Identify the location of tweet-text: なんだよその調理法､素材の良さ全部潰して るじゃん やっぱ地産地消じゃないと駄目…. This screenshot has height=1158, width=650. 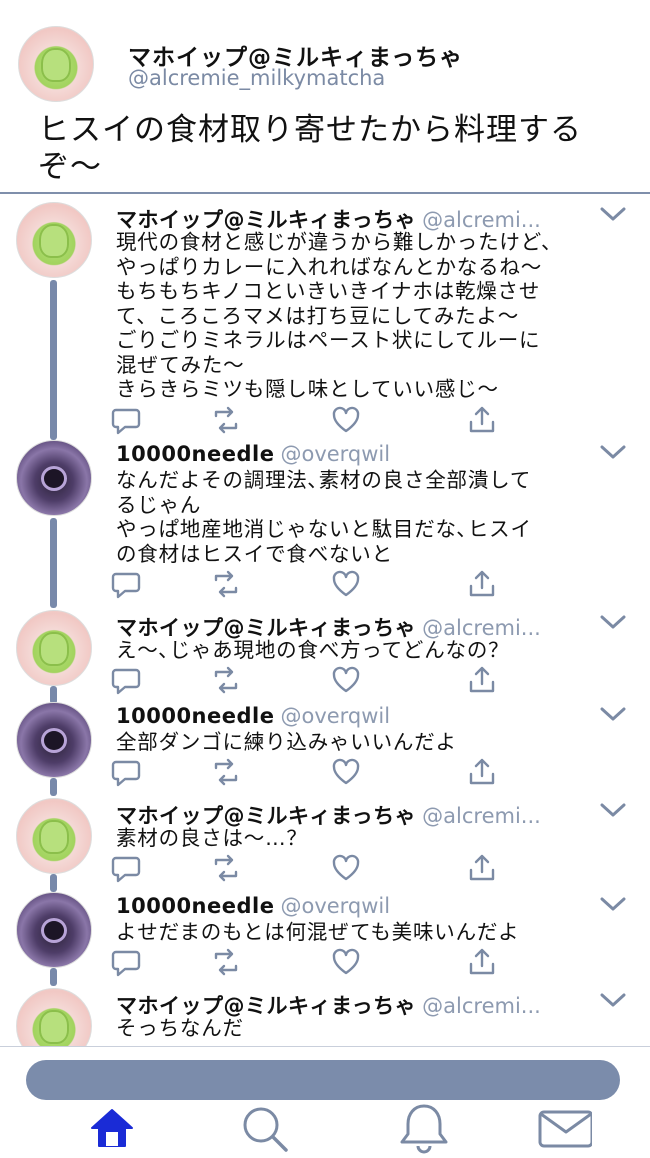
(324, 517).